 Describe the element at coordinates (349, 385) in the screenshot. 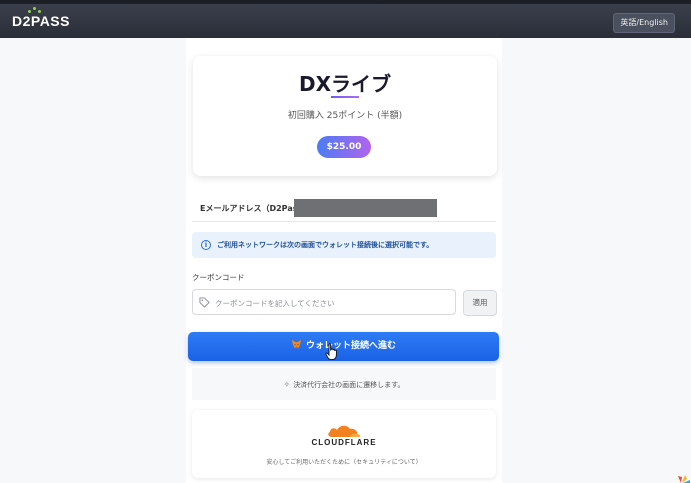

I see `redirect-note-text: 決済代行会社の画面に遷移します。` at that location.